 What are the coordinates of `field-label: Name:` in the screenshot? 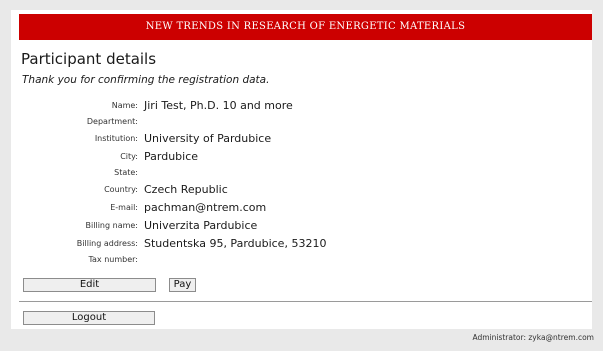 It's located at (124, 105).